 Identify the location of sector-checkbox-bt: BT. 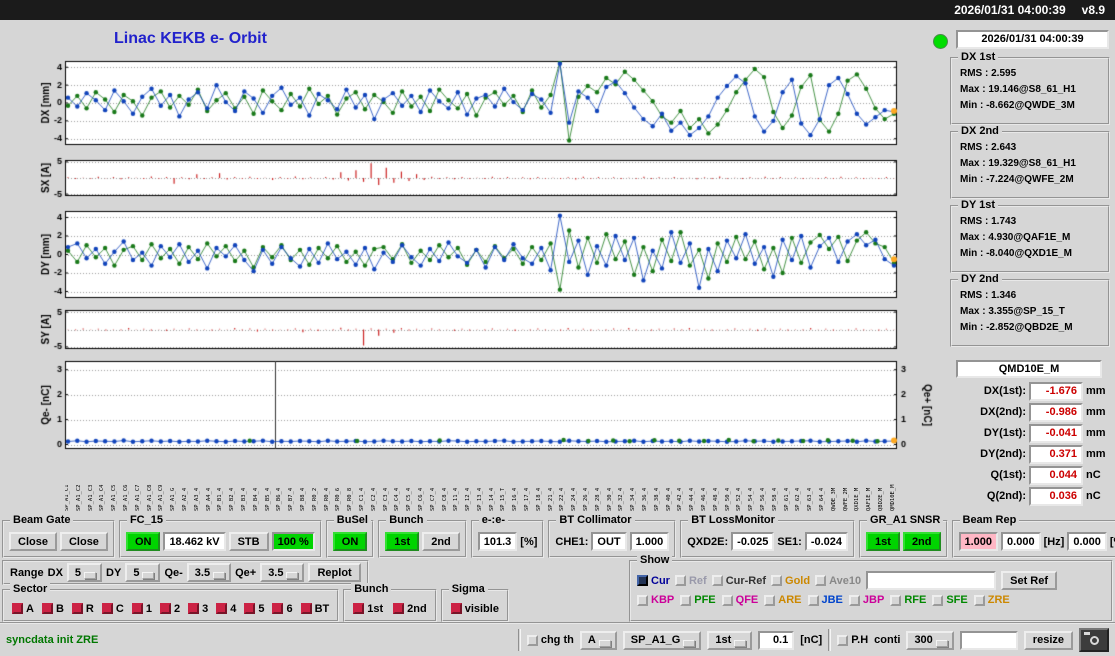
(315, 608).